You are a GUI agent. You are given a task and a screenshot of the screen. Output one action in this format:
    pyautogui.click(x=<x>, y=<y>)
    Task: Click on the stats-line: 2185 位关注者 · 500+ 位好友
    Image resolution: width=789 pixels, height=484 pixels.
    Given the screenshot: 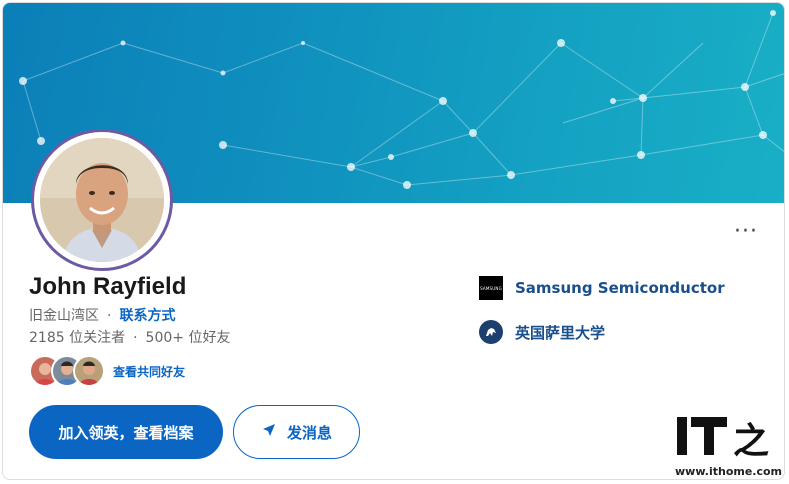 What is the action you would take?
    pyautogui.click(x=129, y=337)
    